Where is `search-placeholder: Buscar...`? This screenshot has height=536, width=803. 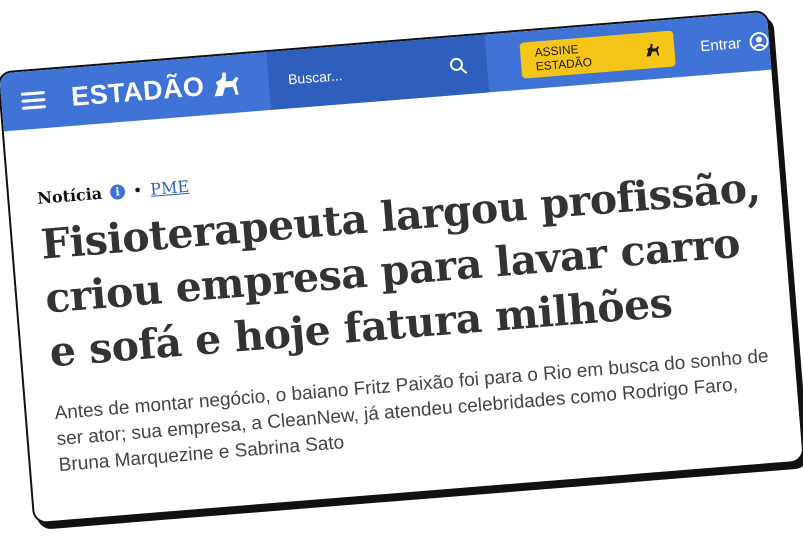
search-placeholder: Buscar... is located at coordinates (315, 77).